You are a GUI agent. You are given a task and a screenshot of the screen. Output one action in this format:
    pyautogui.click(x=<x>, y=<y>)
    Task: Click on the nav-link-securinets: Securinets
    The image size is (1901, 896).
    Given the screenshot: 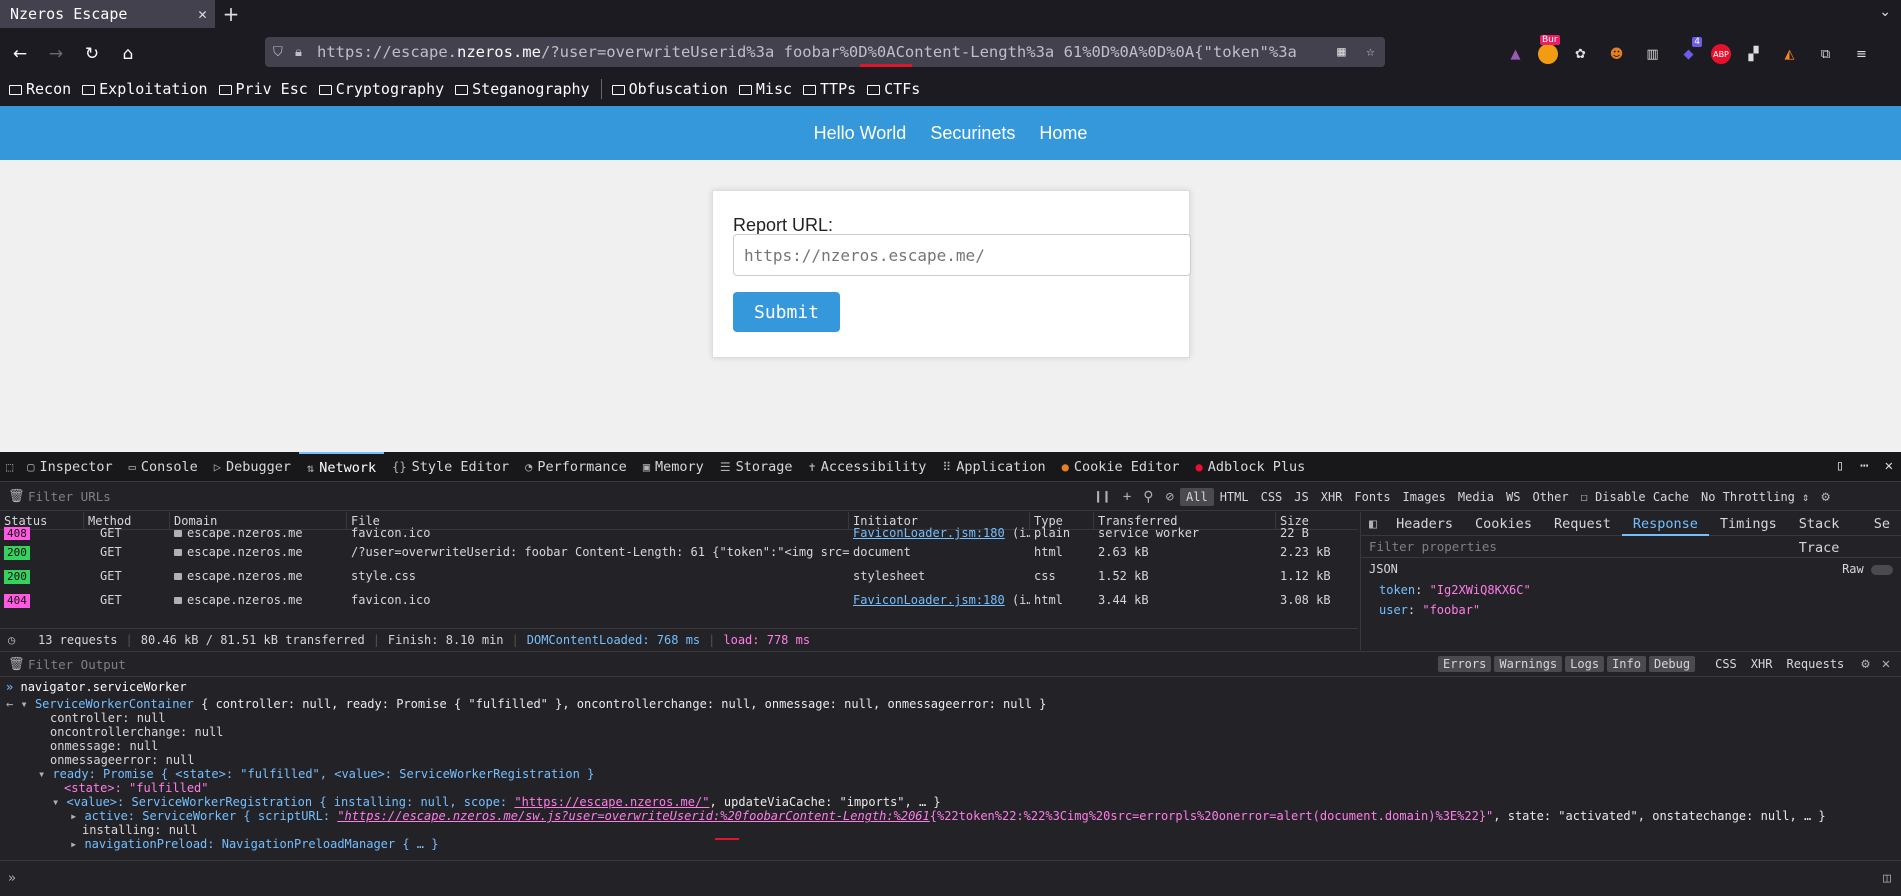 What is the action you would take?
    pyautogui.click(x=972, y=133)
    